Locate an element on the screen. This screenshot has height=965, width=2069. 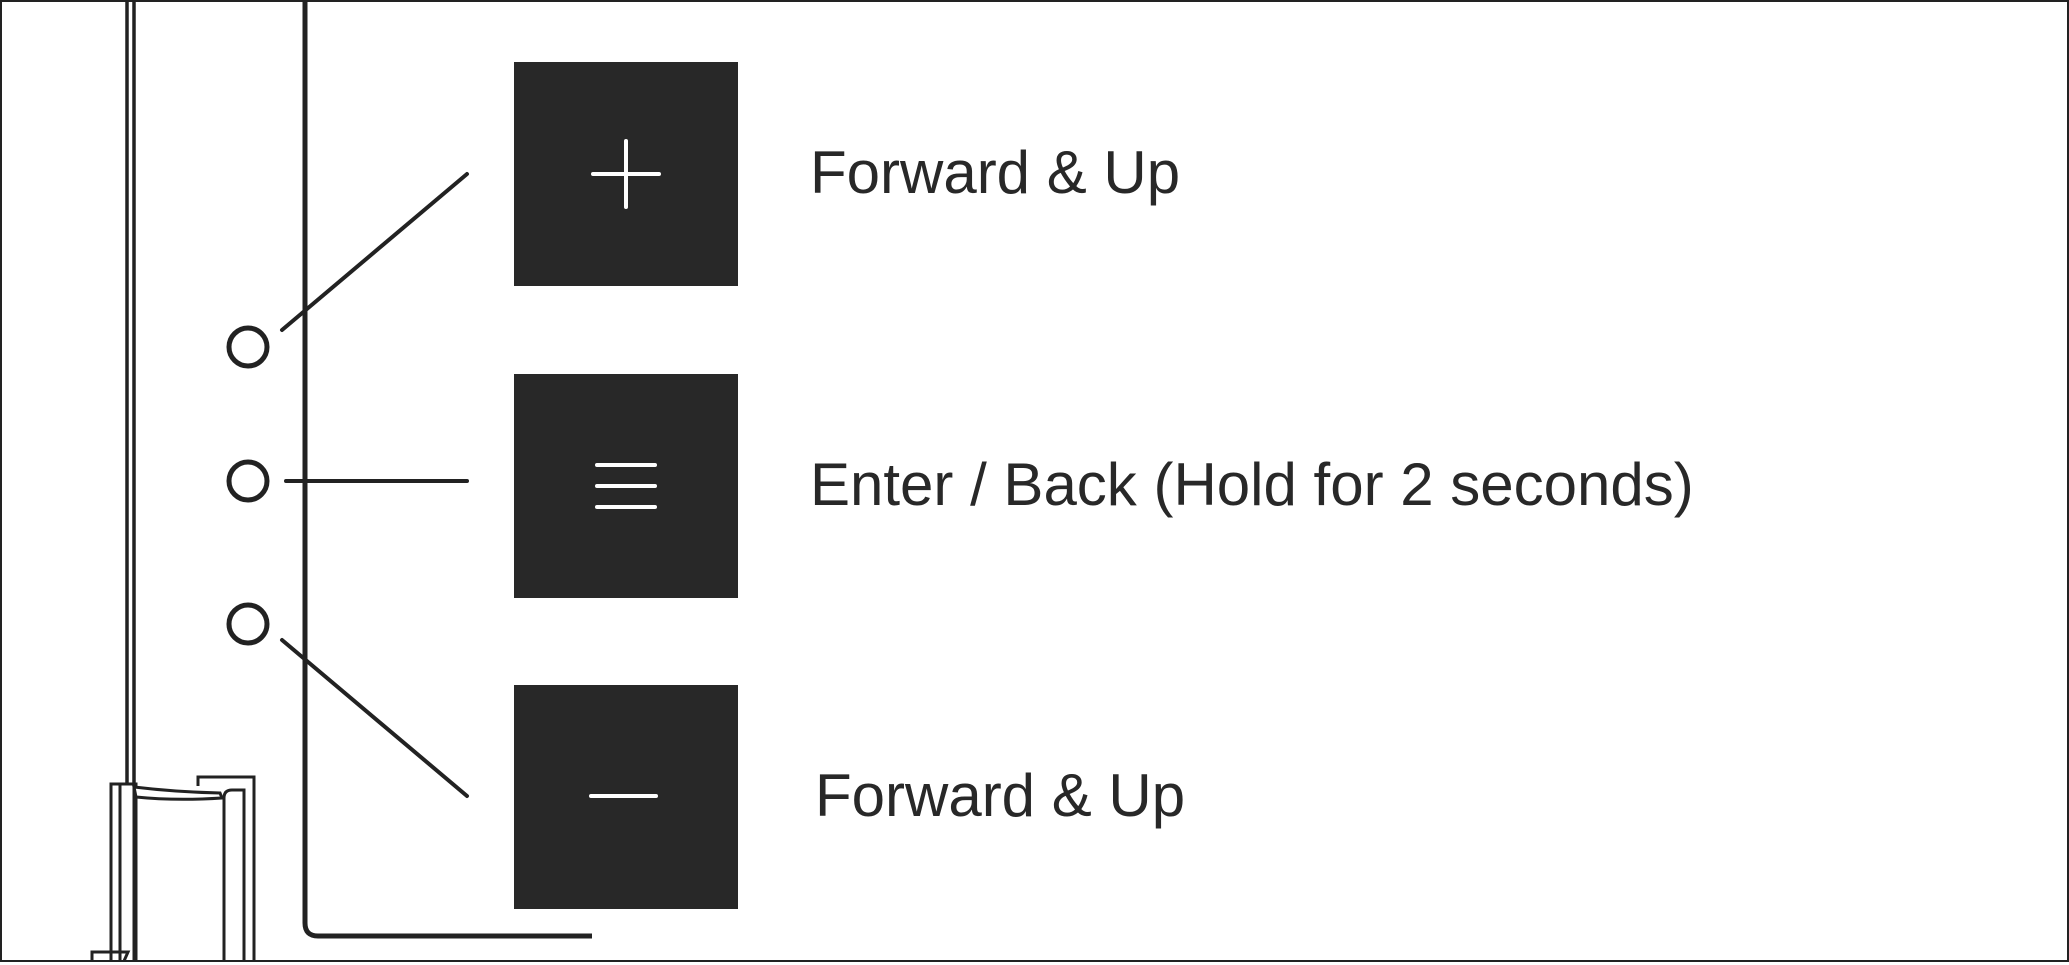
stand-outline is located at coordinates (123, 871).